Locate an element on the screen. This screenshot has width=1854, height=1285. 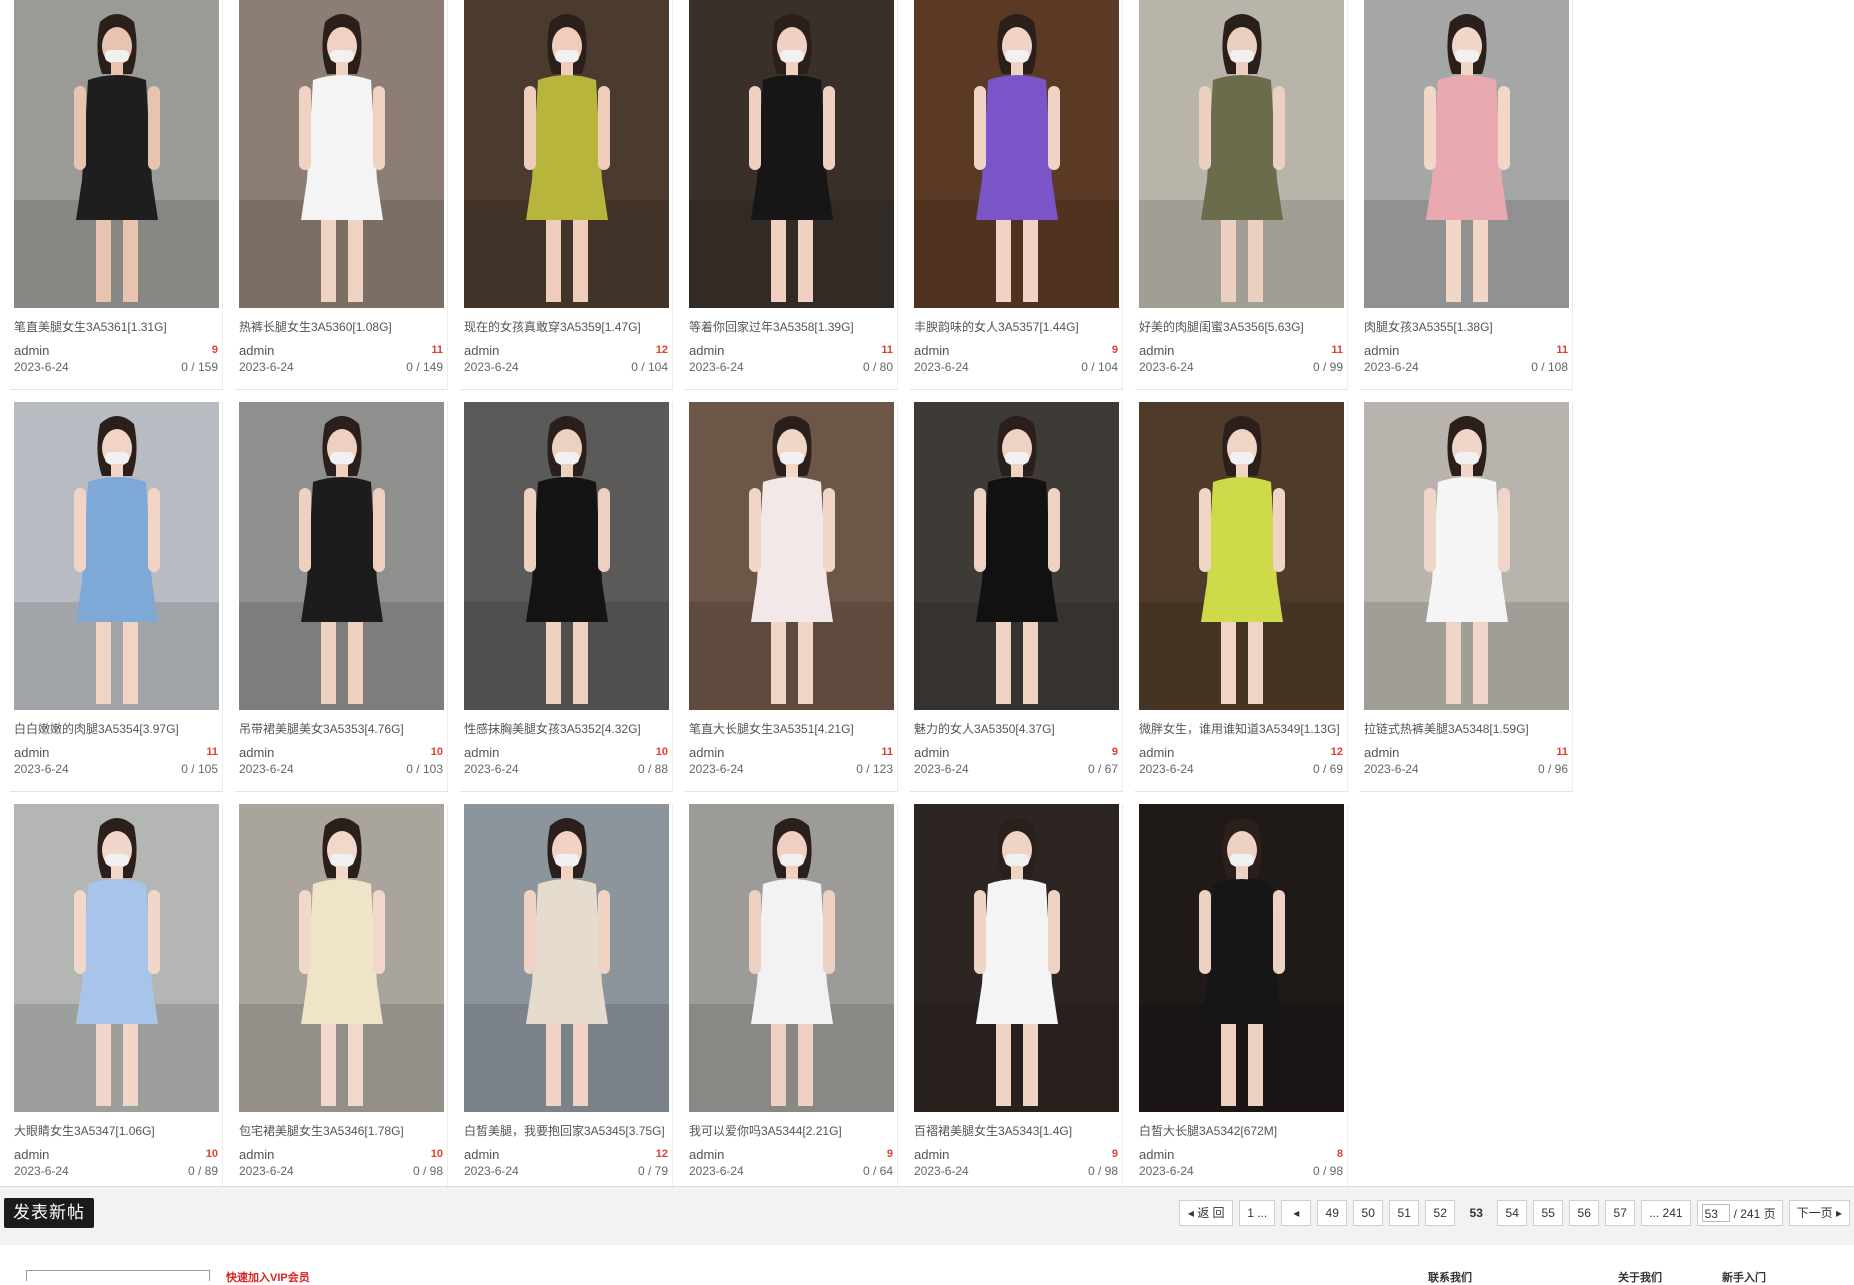
page-number: 50 is located at coordinates (1368, 1213).